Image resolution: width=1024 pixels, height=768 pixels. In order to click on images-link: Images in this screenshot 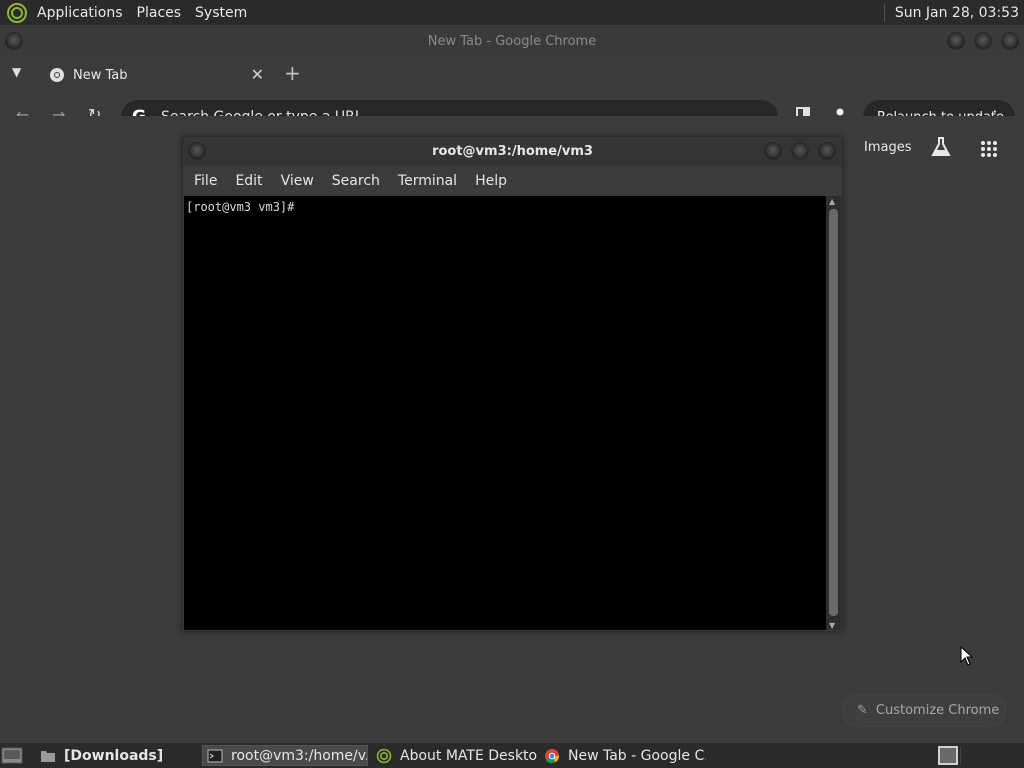, I will do `click(888, 147)`.